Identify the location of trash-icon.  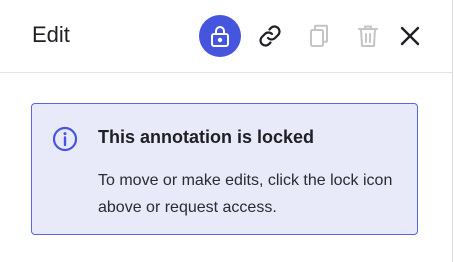
(368, 36).